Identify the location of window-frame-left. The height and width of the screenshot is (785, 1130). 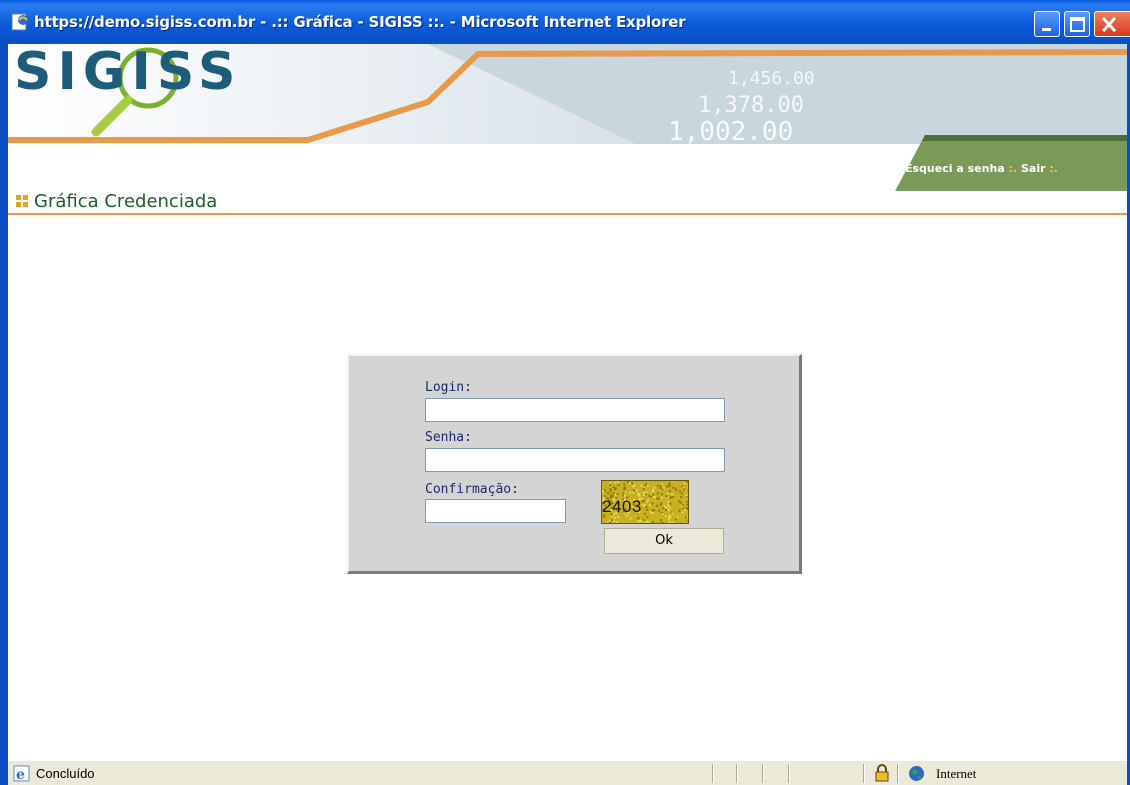
(4, 414).